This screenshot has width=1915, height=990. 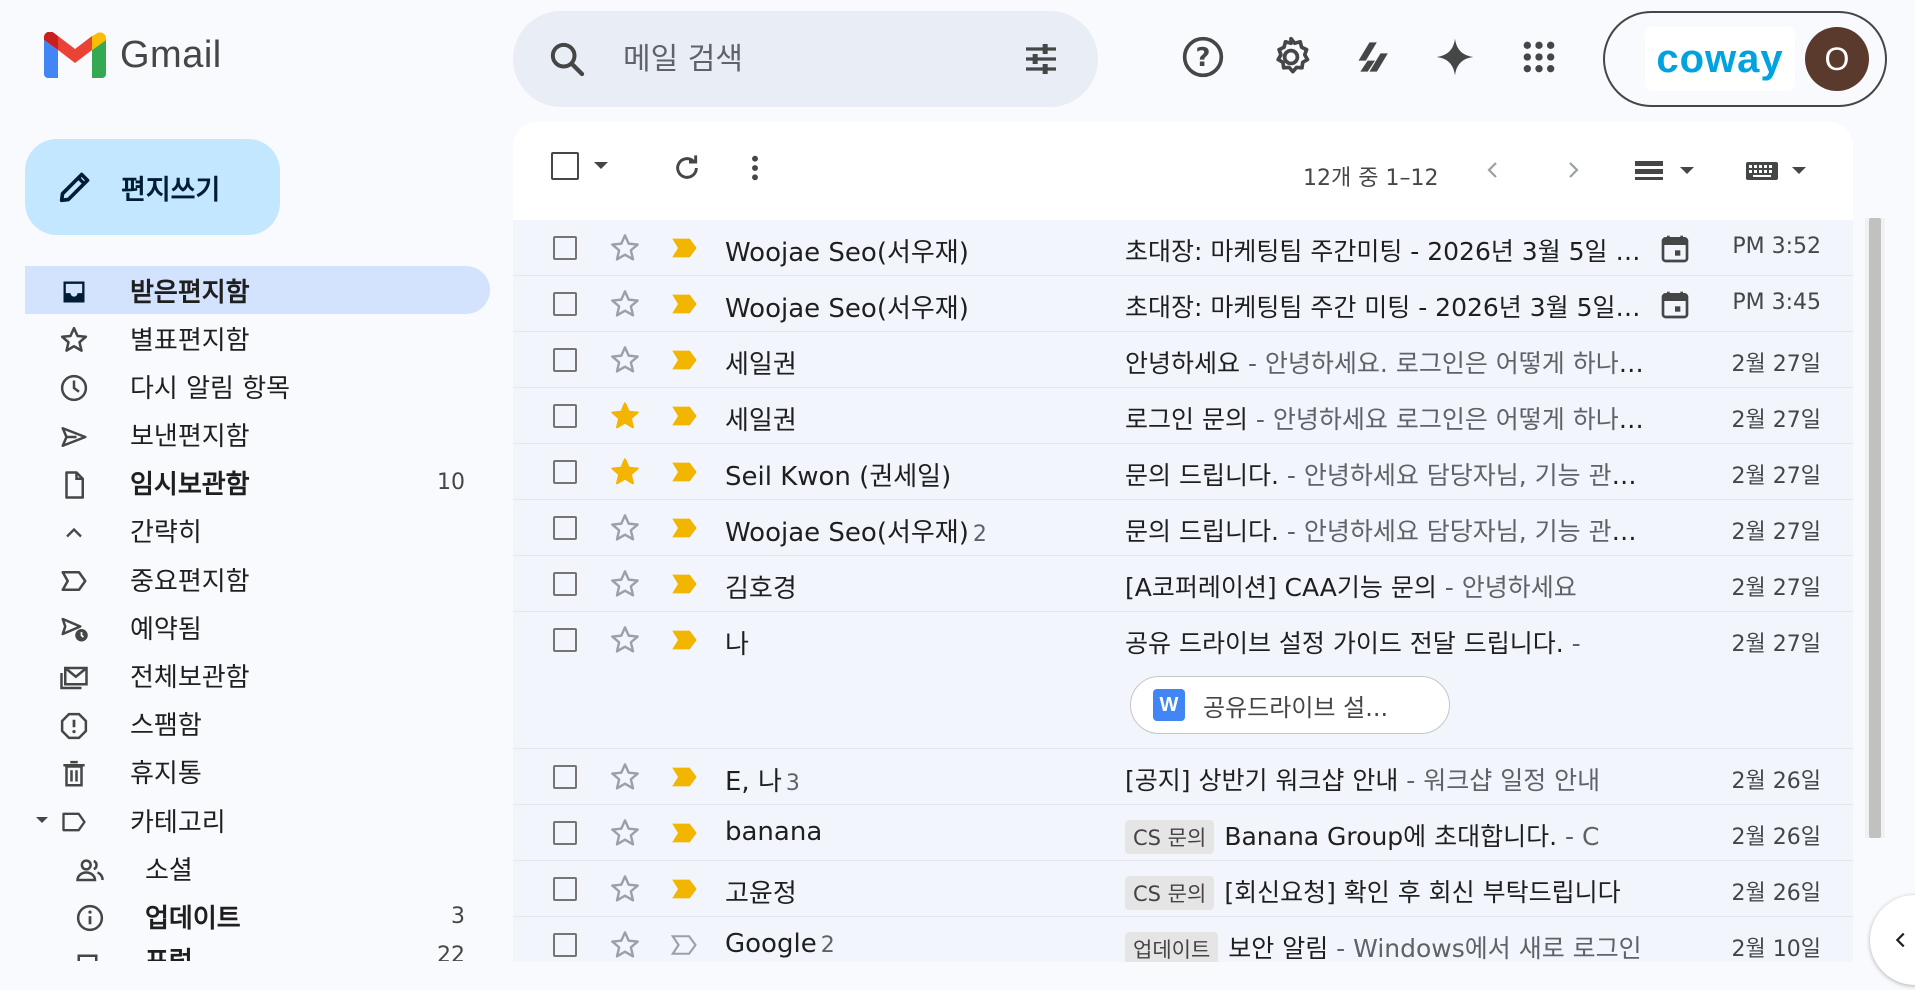 I want to click on search-bar, so click(x=805, y=59).